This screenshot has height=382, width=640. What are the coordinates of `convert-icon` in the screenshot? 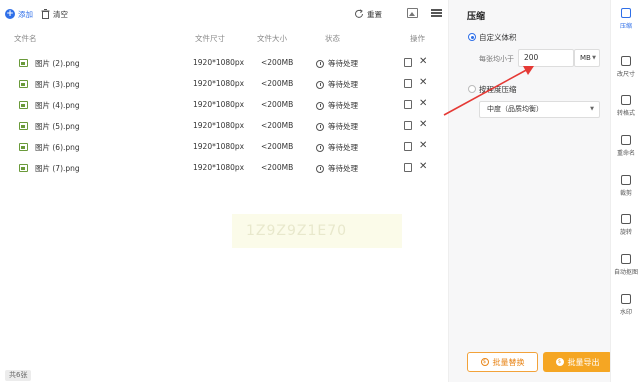 It's located at (626, 100).